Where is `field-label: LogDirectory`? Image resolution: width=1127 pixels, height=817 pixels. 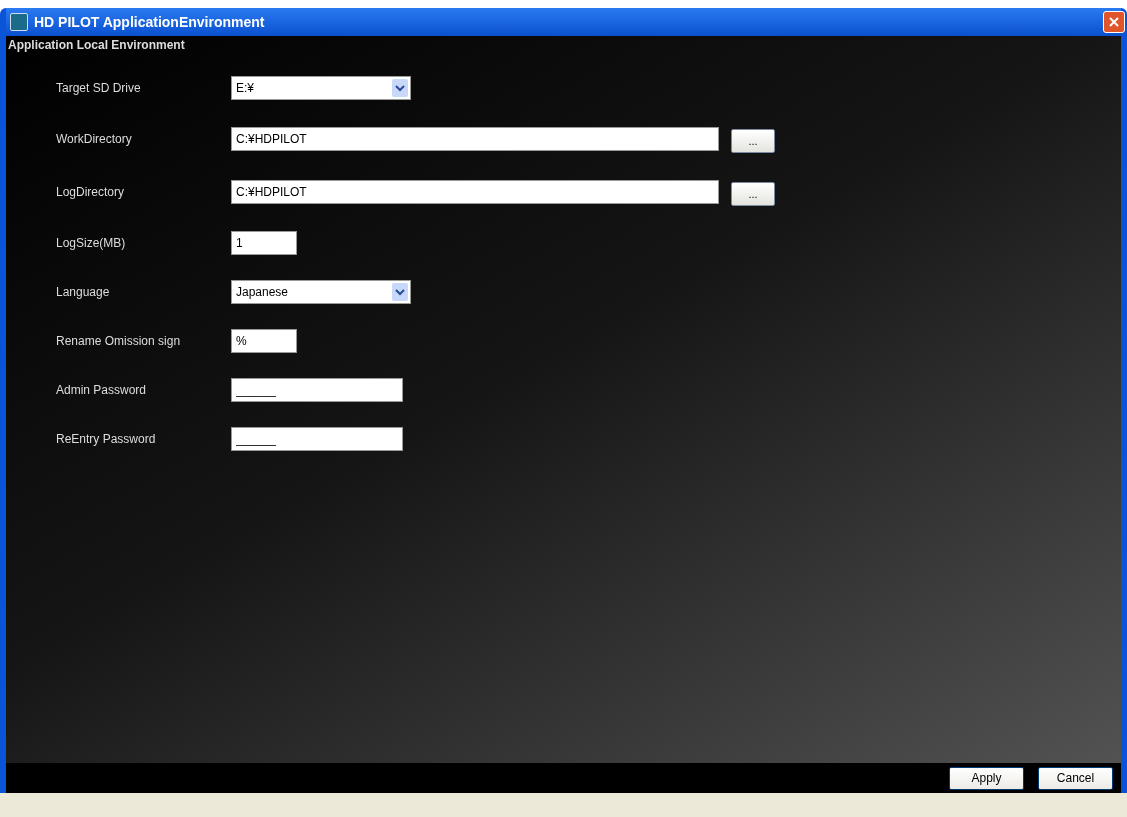
field-label: LogDirectory is located at coordinates (91, 192).